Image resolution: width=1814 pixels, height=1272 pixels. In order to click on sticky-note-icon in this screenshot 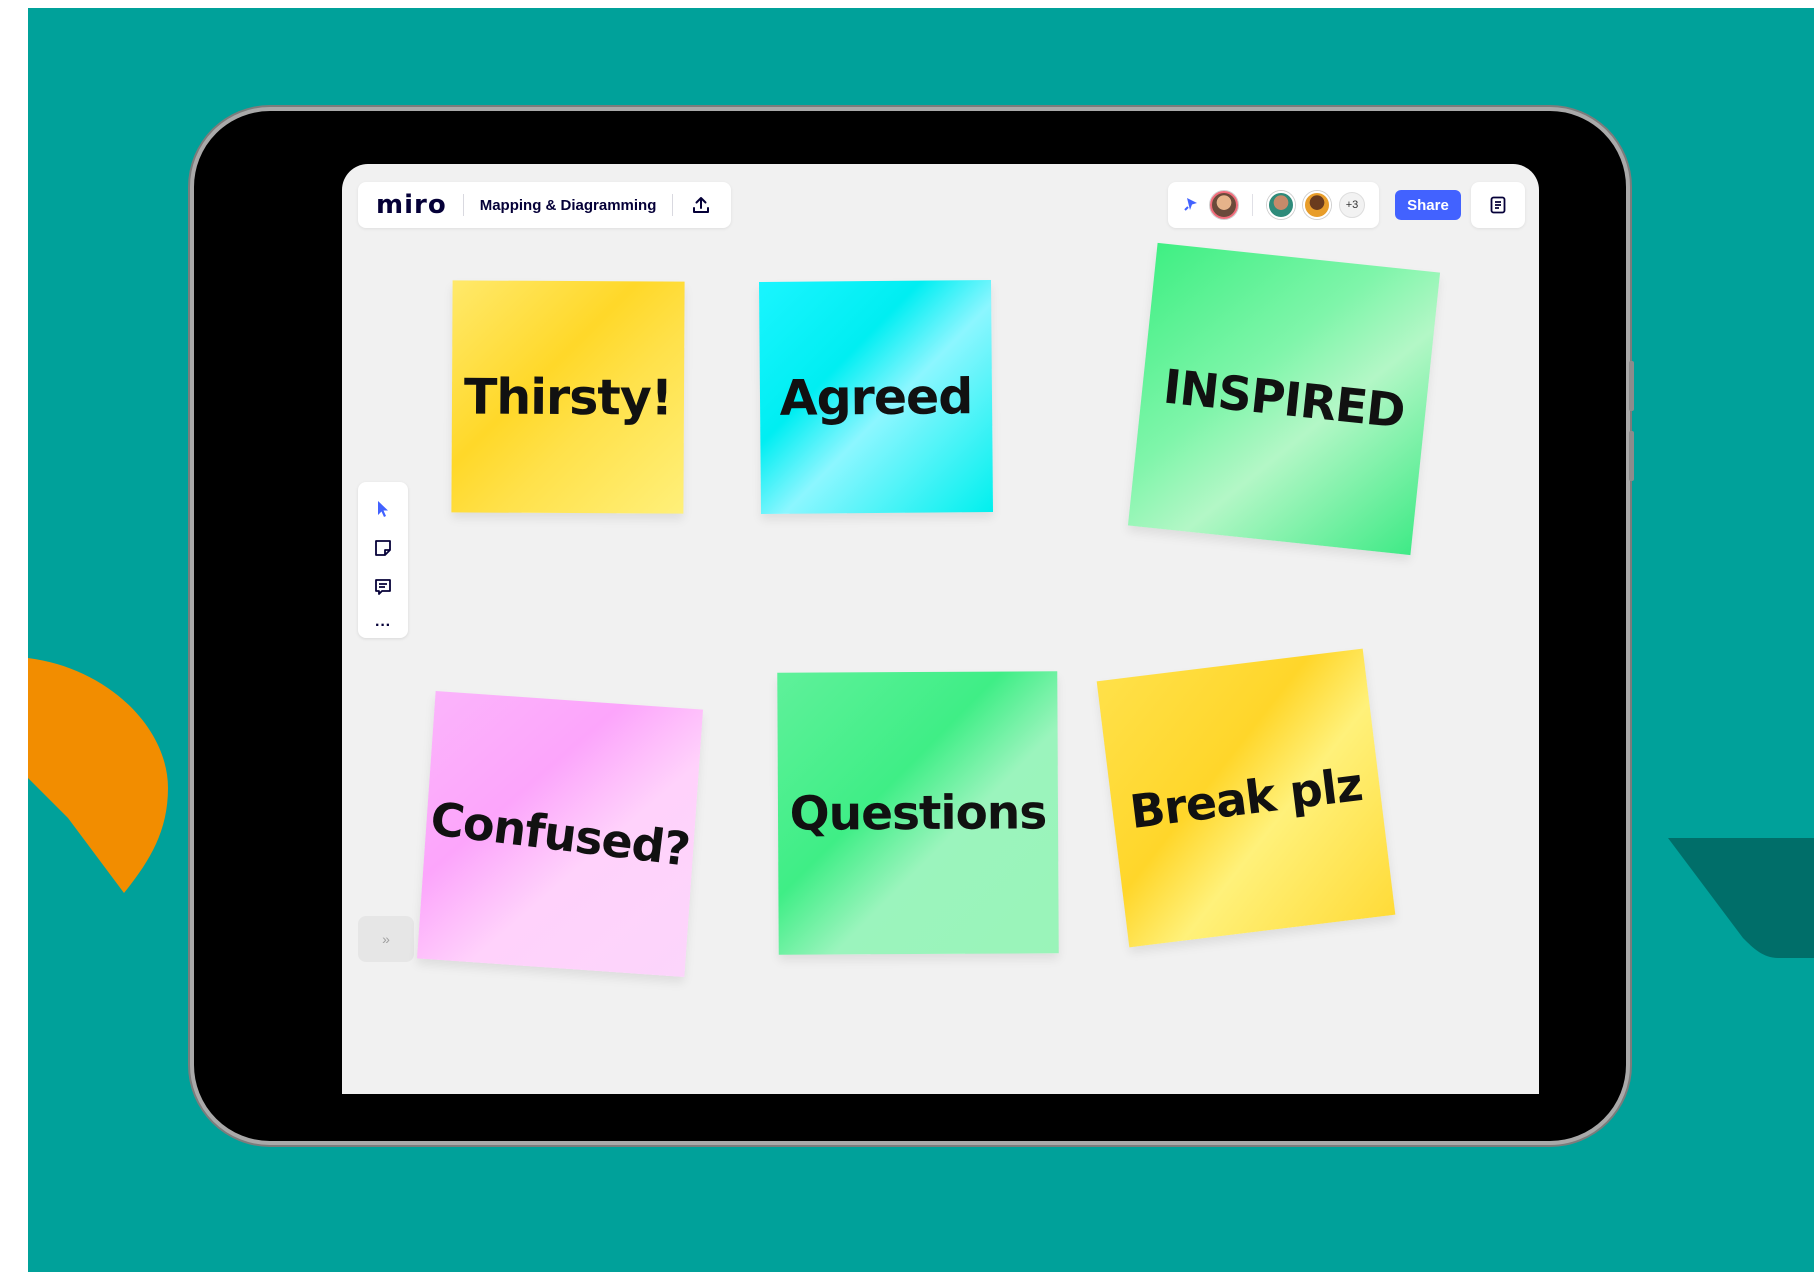, I will do `click(383, 547)`.